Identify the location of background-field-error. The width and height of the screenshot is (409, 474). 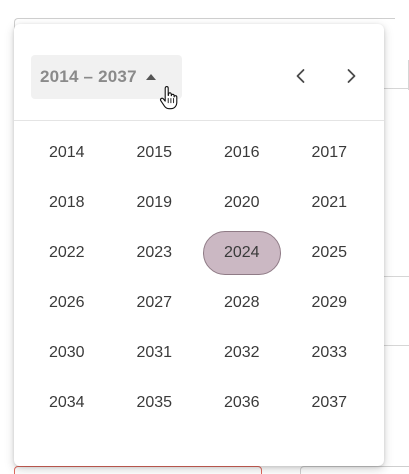
(138, 470).